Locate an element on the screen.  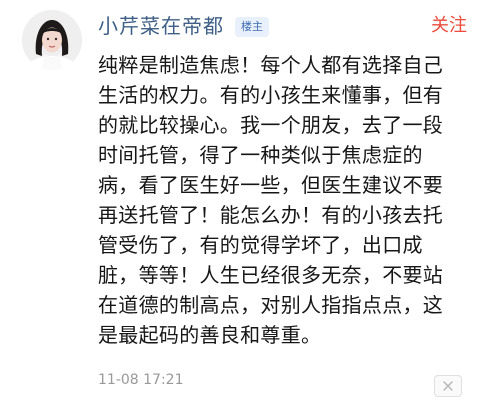
comment-line: 在道德的制高点，对别人指指点点，这 is located at coordinates (271, 305).